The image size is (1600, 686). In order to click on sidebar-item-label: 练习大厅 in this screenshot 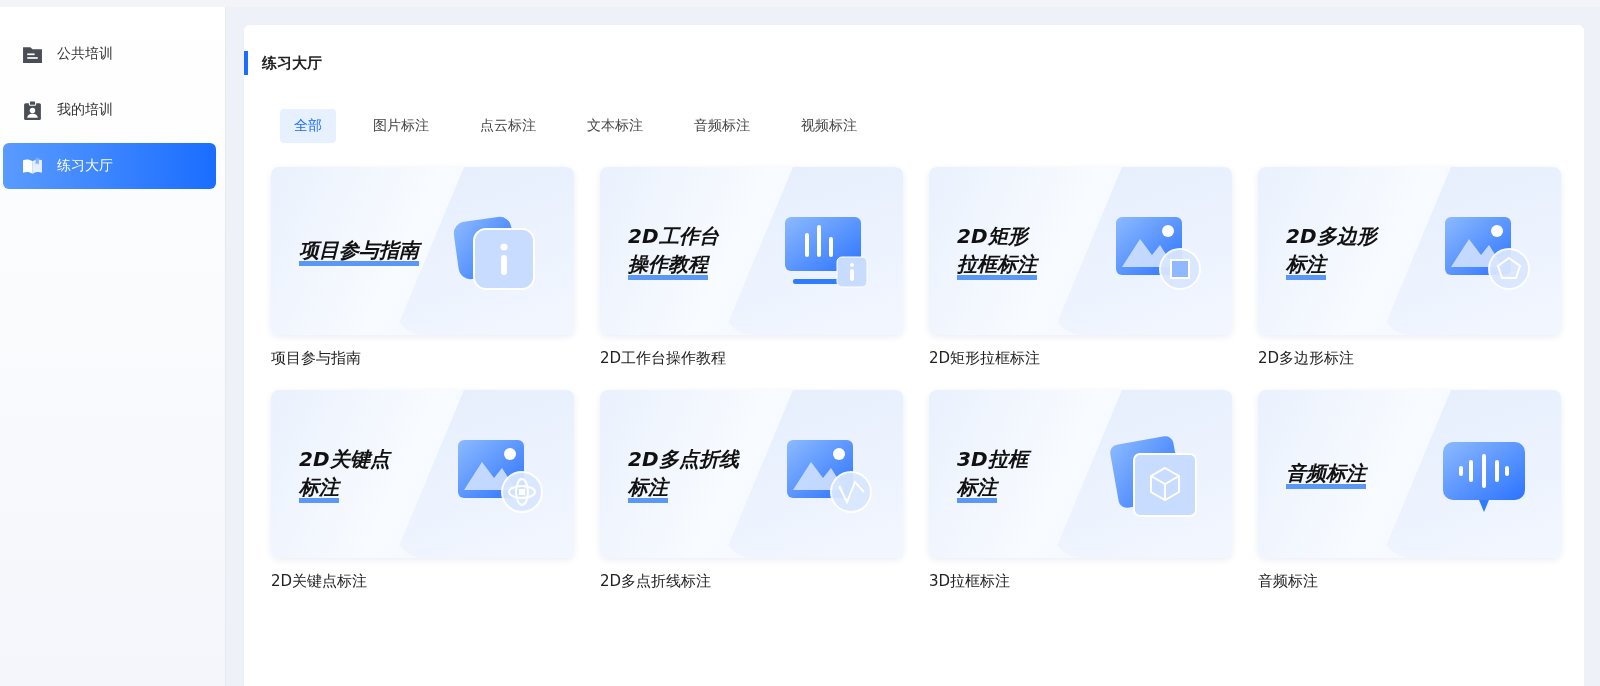, I will do `click(85, 166)`.